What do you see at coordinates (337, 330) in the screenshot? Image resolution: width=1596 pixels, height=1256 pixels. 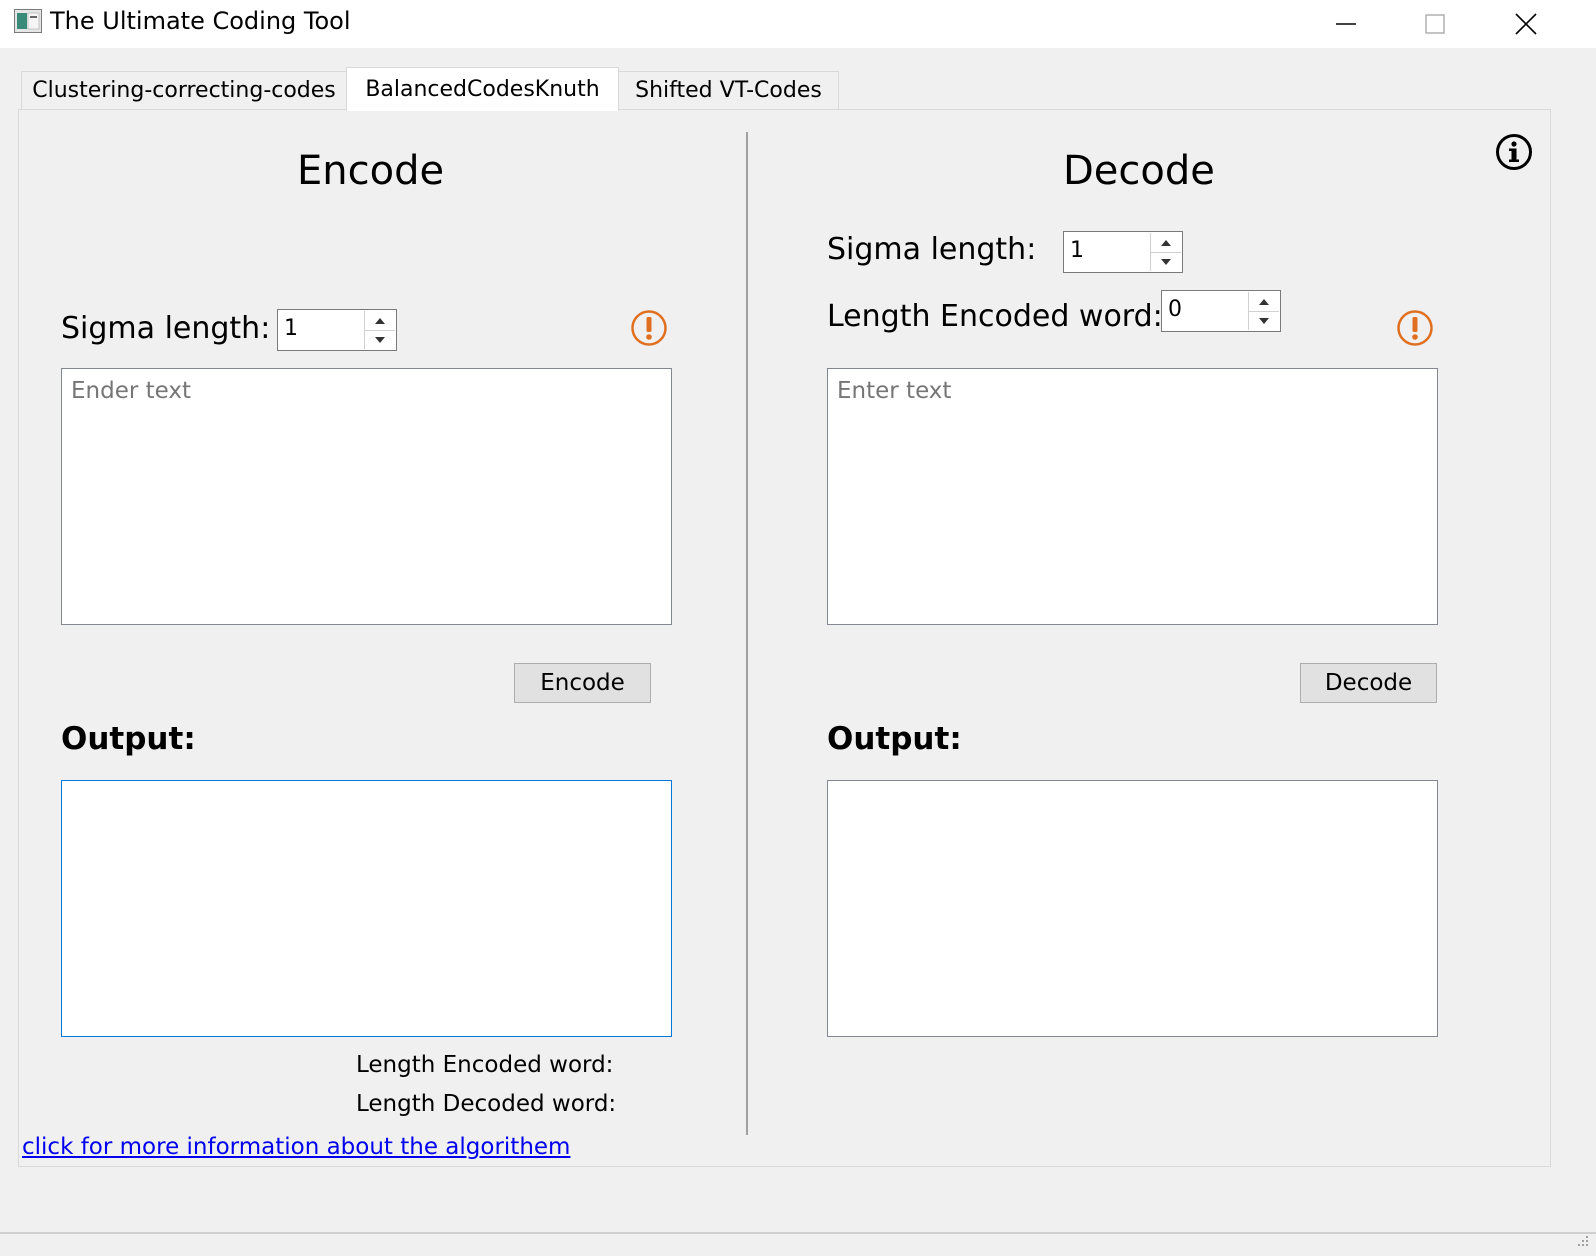 I see `encode-sigma-spinbox: 1` at bounding box center [337, 330].